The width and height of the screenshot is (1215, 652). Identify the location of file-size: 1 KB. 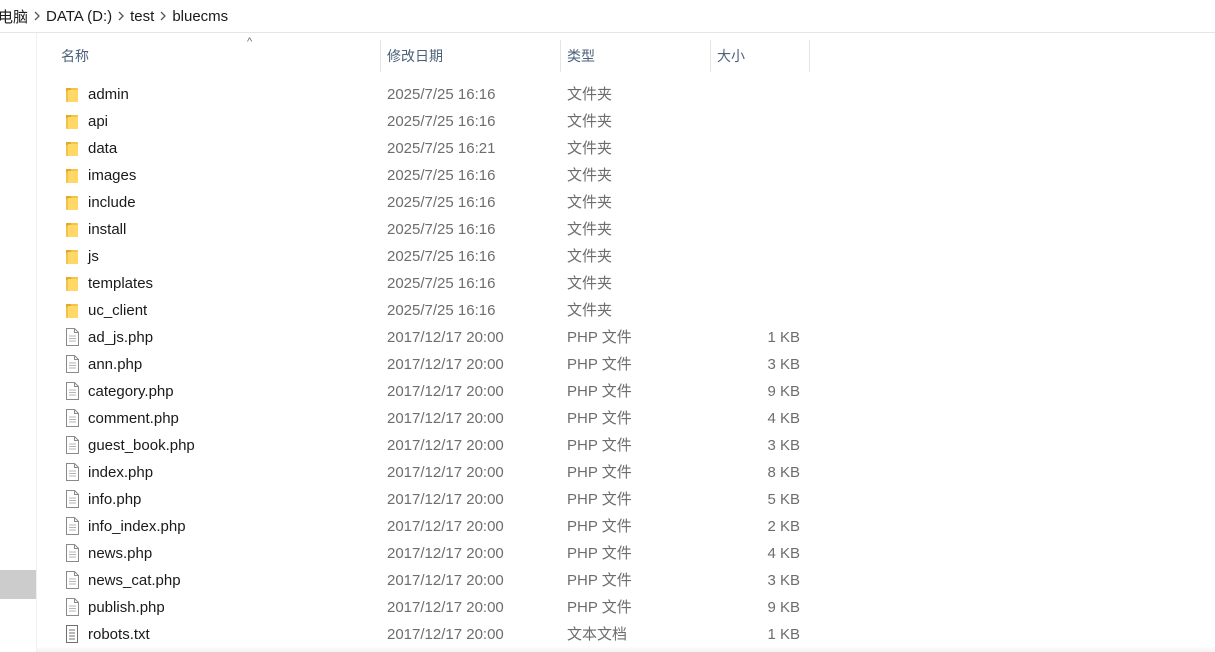
(783, 634).